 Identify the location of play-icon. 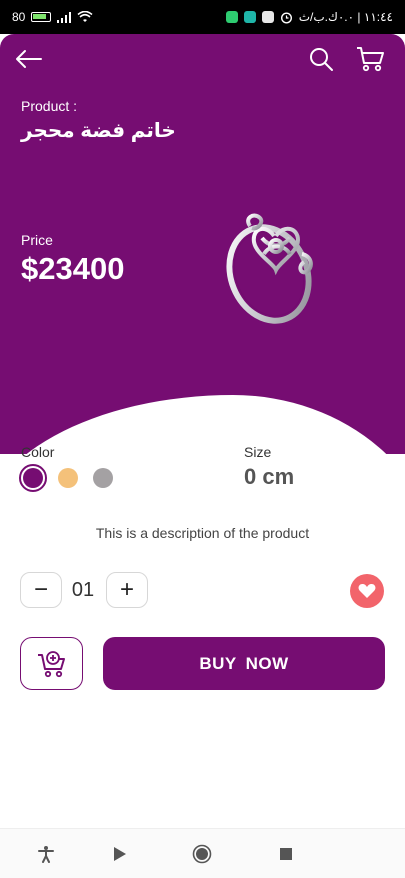
(120, 854).